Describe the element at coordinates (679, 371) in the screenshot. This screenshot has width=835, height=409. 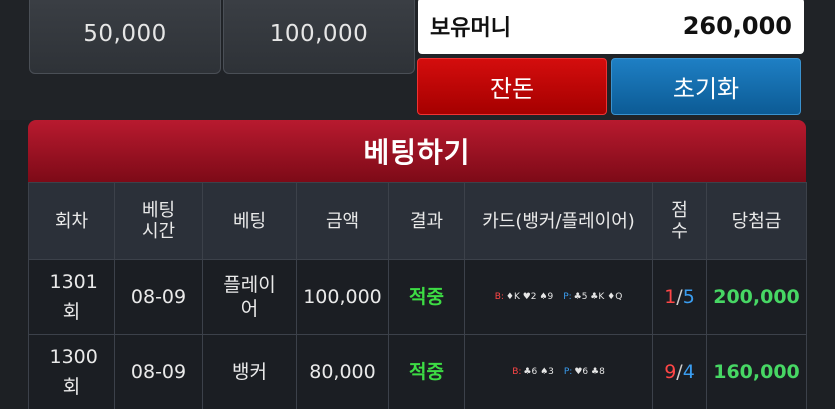
I see `score-cell: 9/4` at that location.